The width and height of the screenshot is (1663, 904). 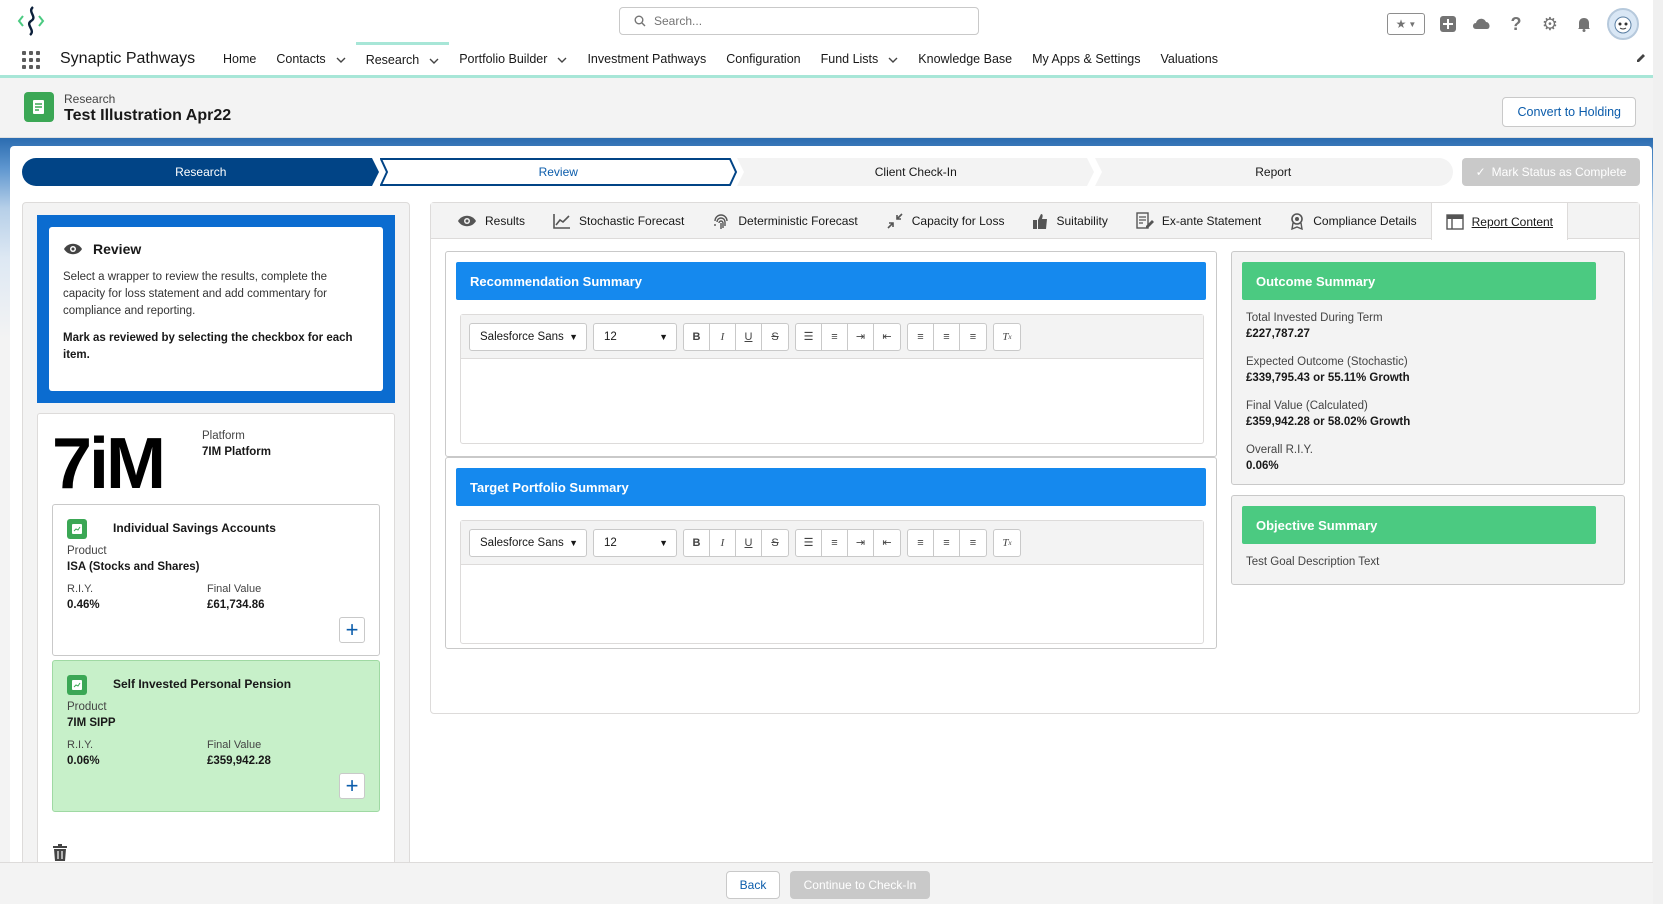 I want to click on platform-logo: 7iM, so click(x=109, y=464).